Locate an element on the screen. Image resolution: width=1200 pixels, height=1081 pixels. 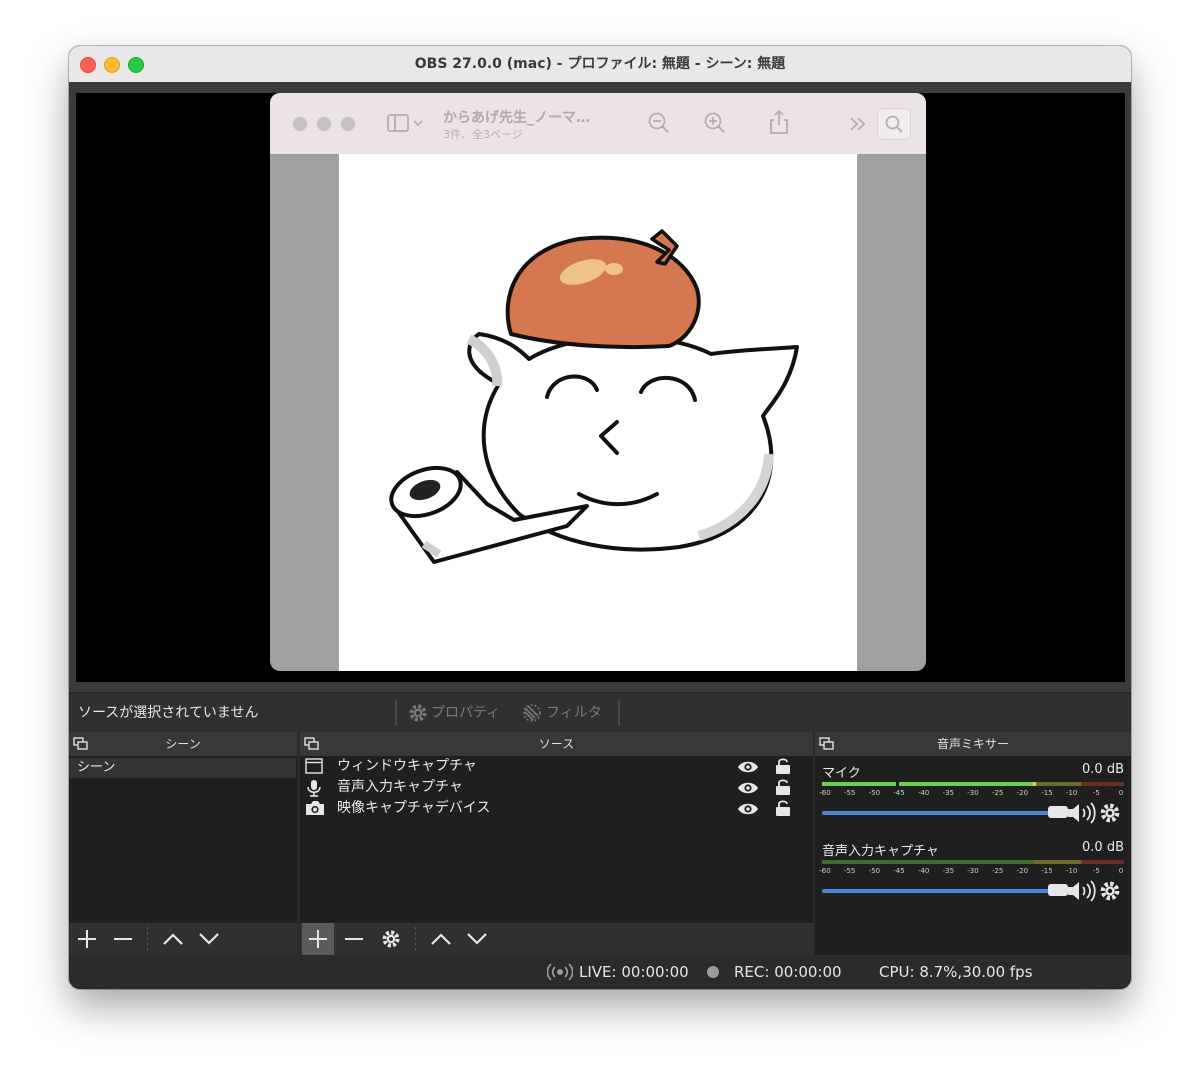
meter-tick-label: -40 is located at coordinates (923, 793).